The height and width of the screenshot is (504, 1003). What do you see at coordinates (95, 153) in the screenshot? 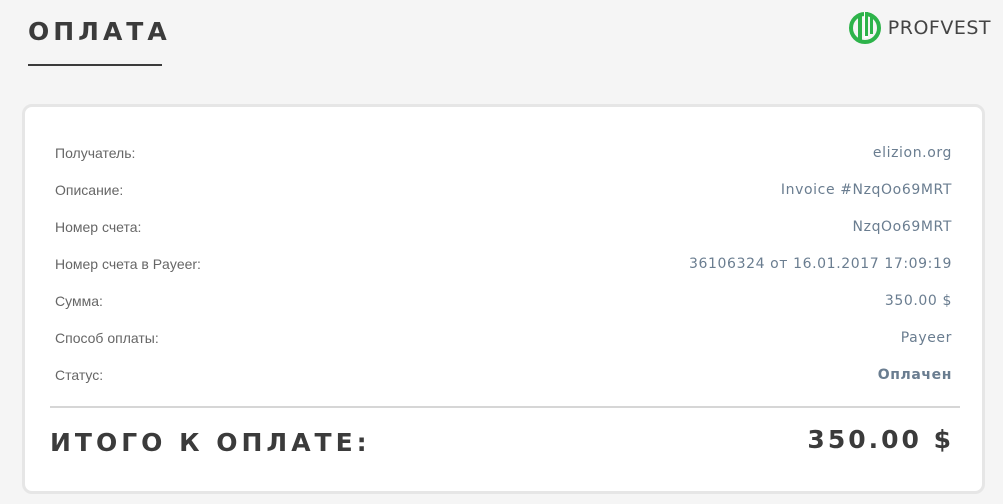
I see `recipient-label: Получатель:` at bounding box center [95, 153].